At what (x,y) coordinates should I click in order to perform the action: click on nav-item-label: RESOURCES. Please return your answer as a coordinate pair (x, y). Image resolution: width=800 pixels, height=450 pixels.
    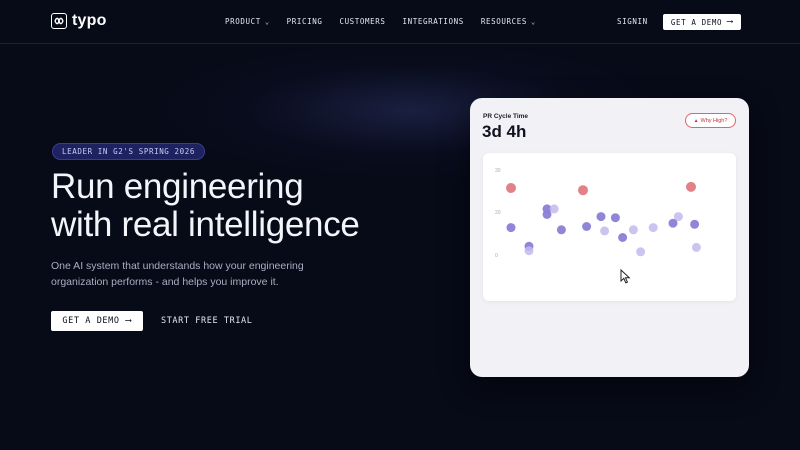
    Looking at the image, I should click on (503, 21).